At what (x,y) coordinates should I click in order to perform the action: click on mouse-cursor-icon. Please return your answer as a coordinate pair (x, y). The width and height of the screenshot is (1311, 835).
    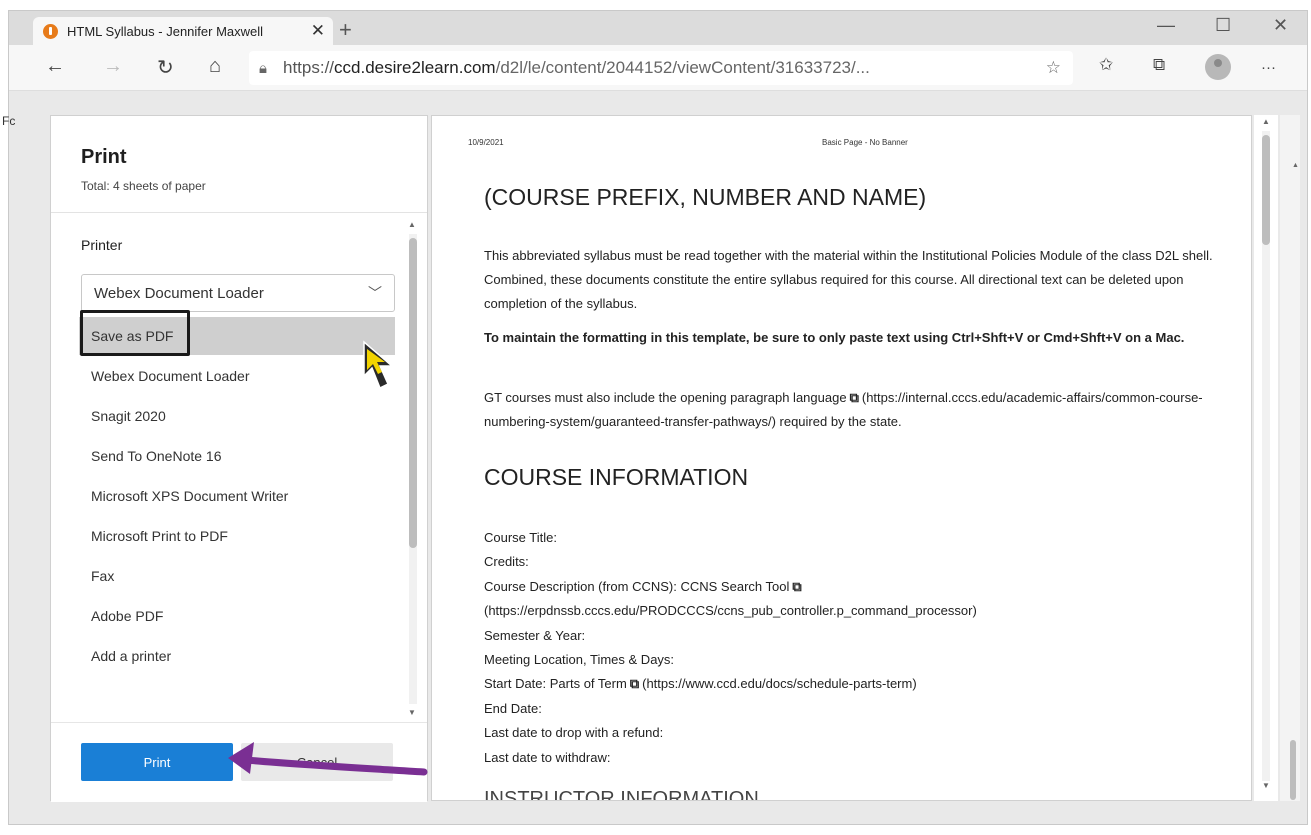
    Looking at the image, I should click on (379, 365).